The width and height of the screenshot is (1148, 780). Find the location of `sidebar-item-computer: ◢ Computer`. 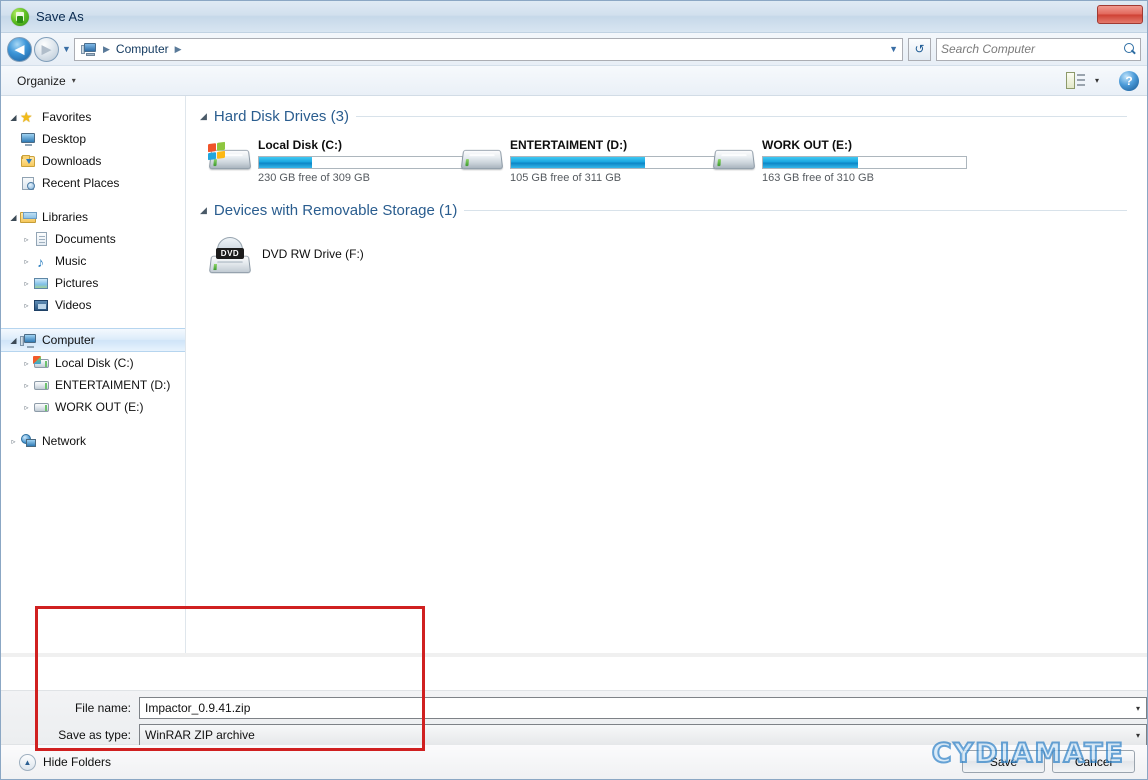

sidebar-item-computer: ◢ Computer is located at coordinates (93, 340).